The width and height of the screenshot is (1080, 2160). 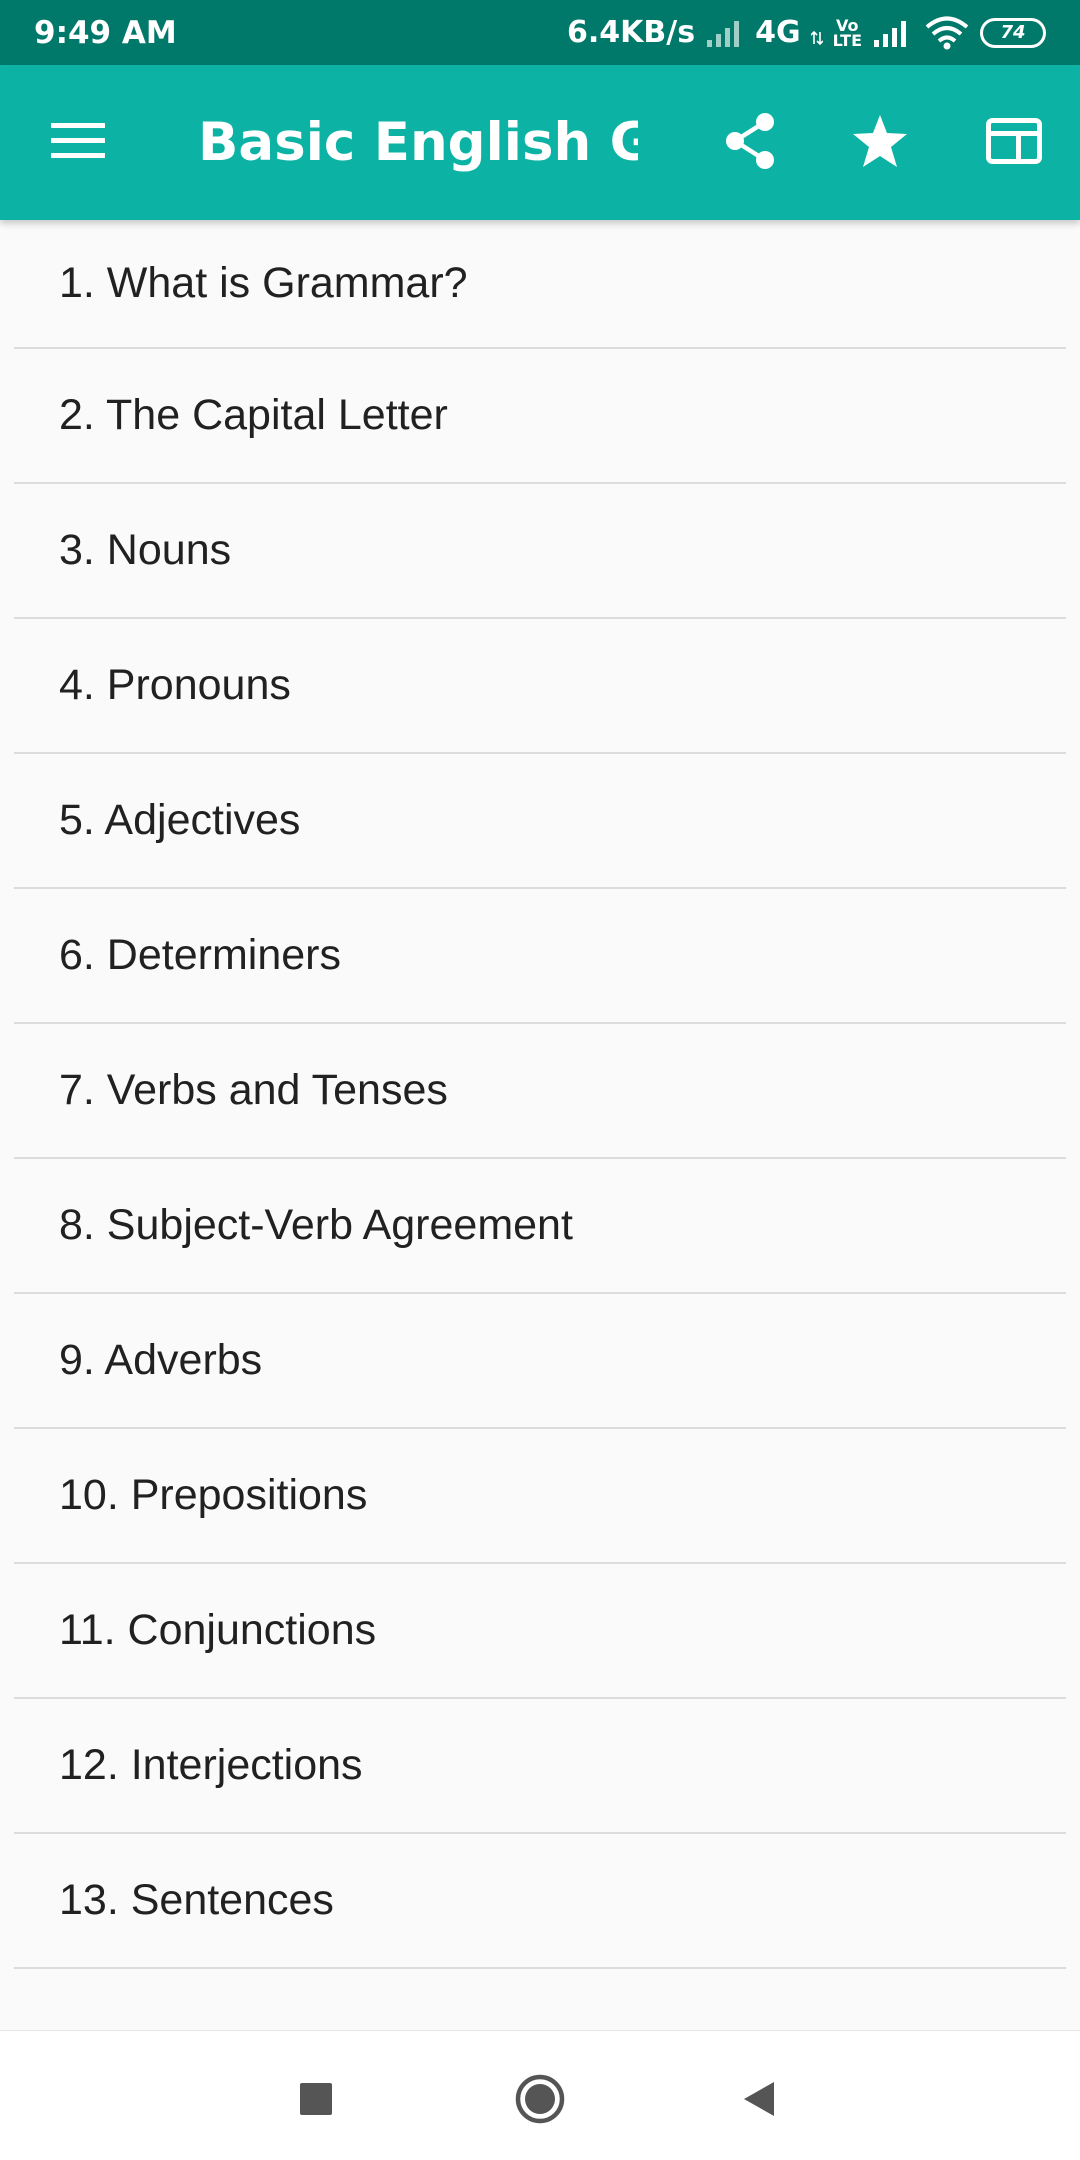 I want to click on list-item: 9. Adverbs, so click(x=540, y=1361).